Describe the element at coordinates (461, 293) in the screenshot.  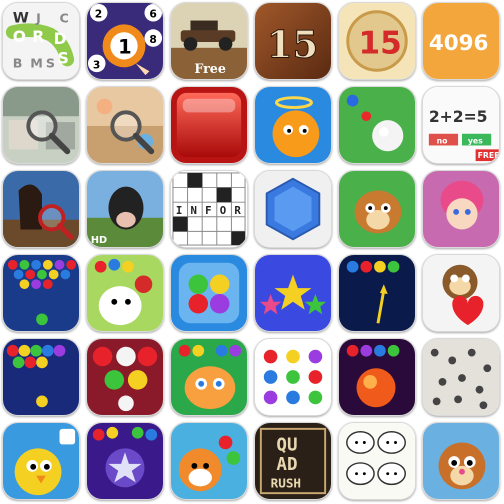
I see `monkey-heart-app-icon` at that location.